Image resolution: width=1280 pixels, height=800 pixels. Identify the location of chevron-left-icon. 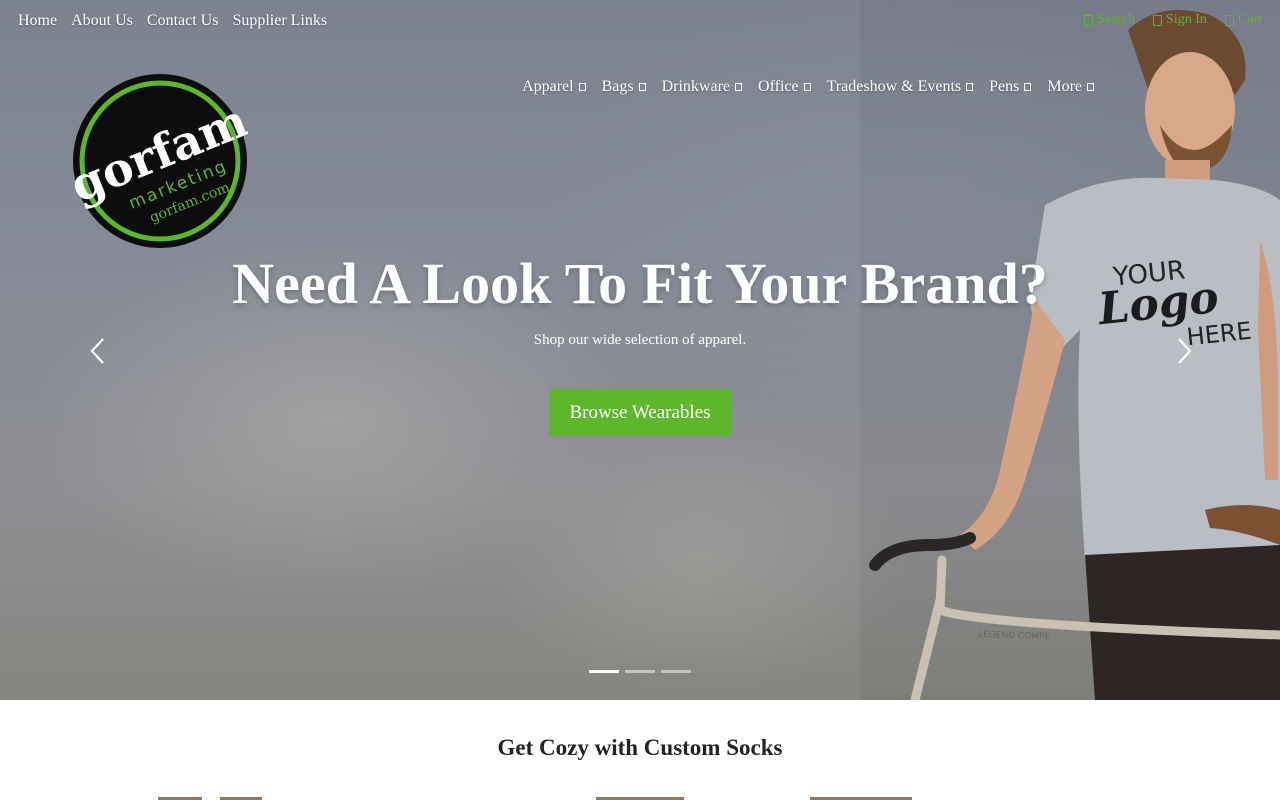
(98, 351).